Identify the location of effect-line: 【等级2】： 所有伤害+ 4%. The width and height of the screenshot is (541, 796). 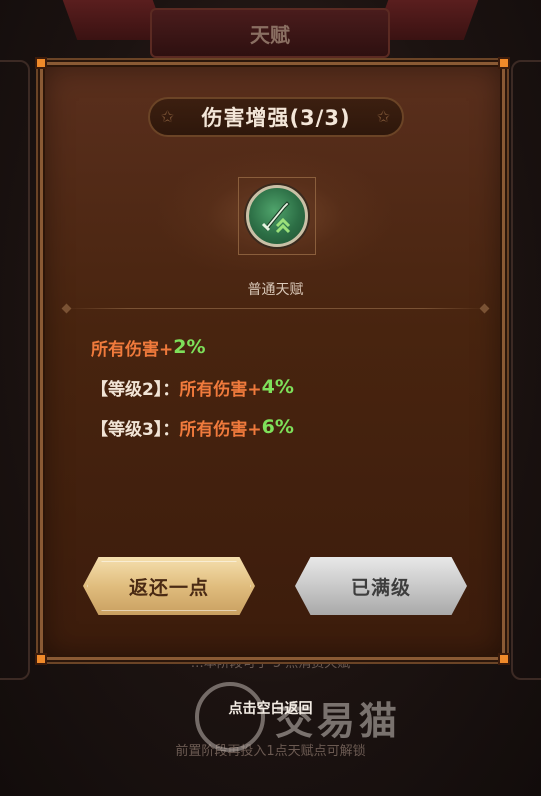
(291, 387).